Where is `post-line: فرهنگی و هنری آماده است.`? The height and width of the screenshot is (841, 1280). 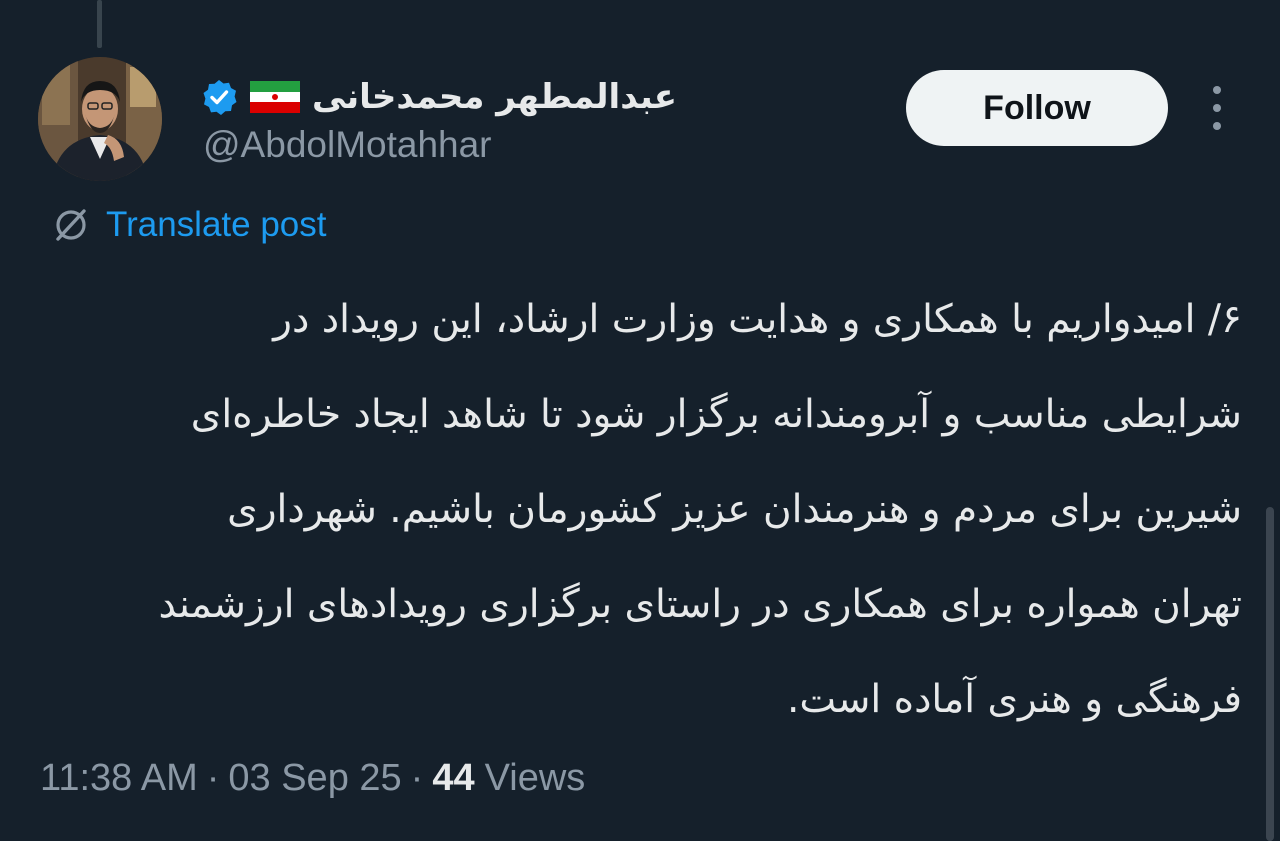
post-line: فرهنگی و هنری آماده است. is located at coordinates (1014, 699).